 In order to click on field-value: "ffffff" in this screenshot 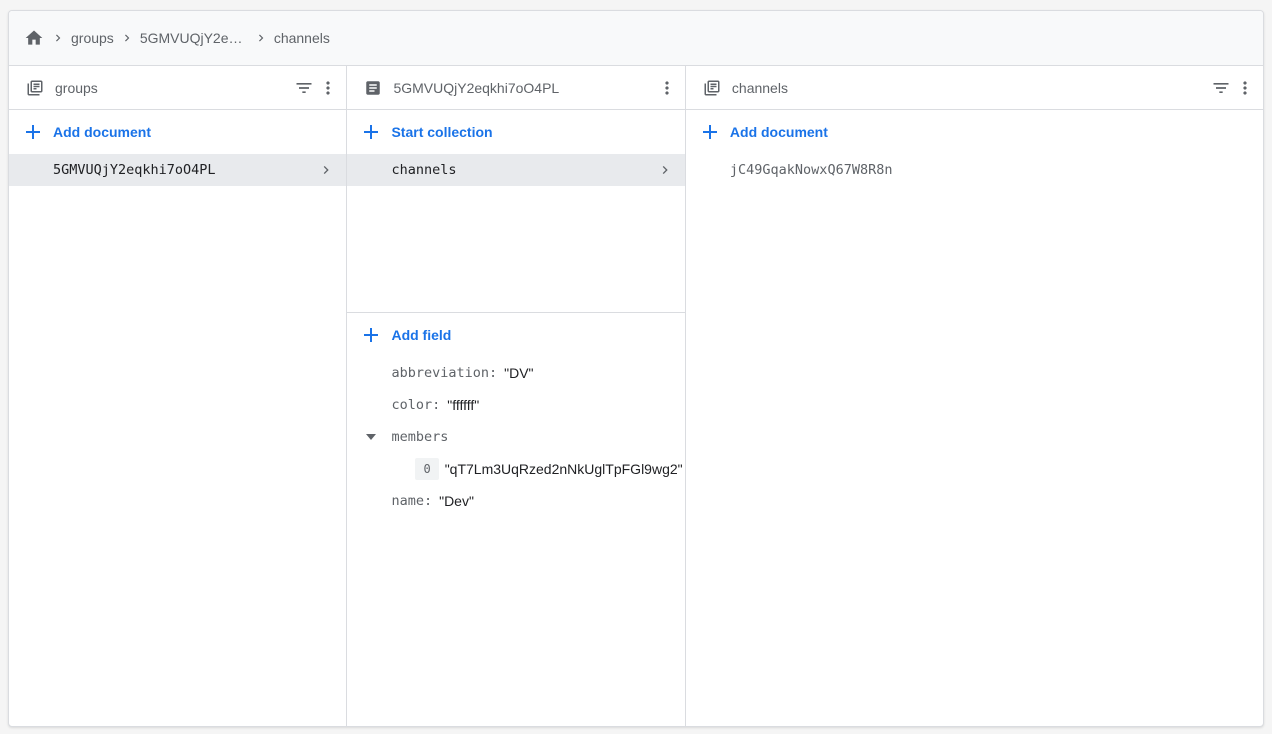, I will do `click(463, 405)`.